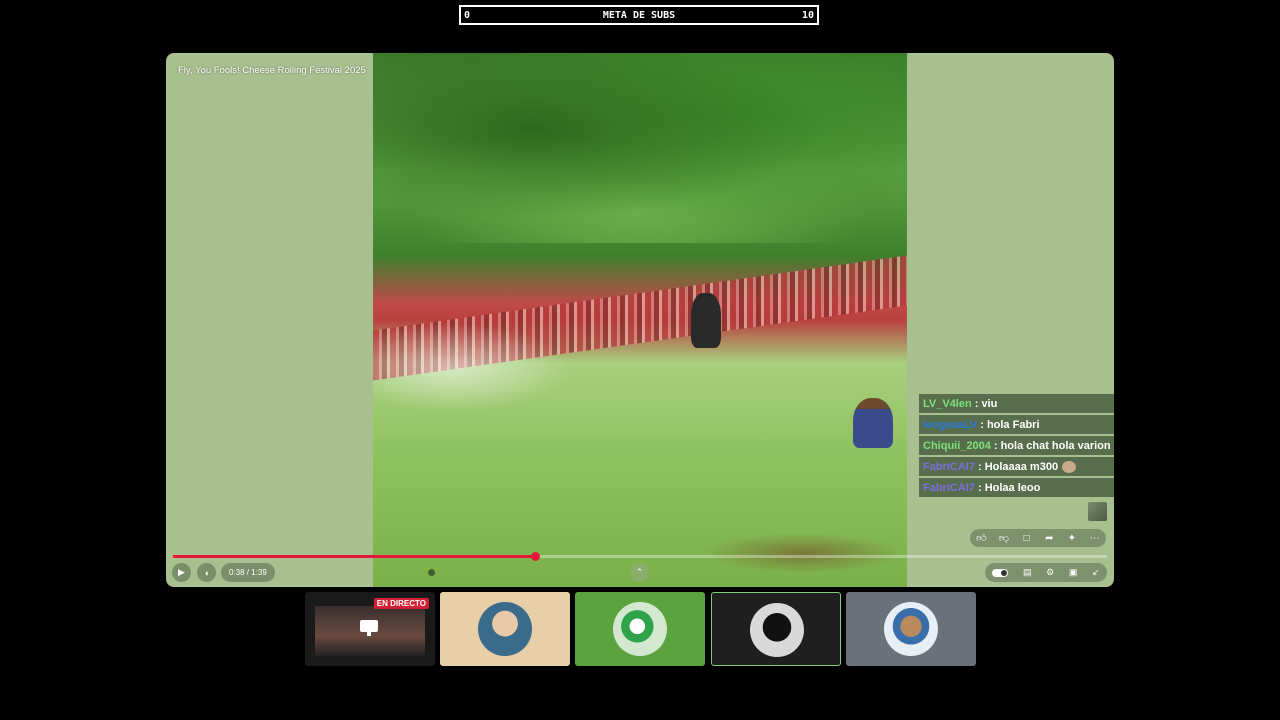  Describe the element at coordinates (354, 556) in the screenshot. I see `progress-fill` at that location.